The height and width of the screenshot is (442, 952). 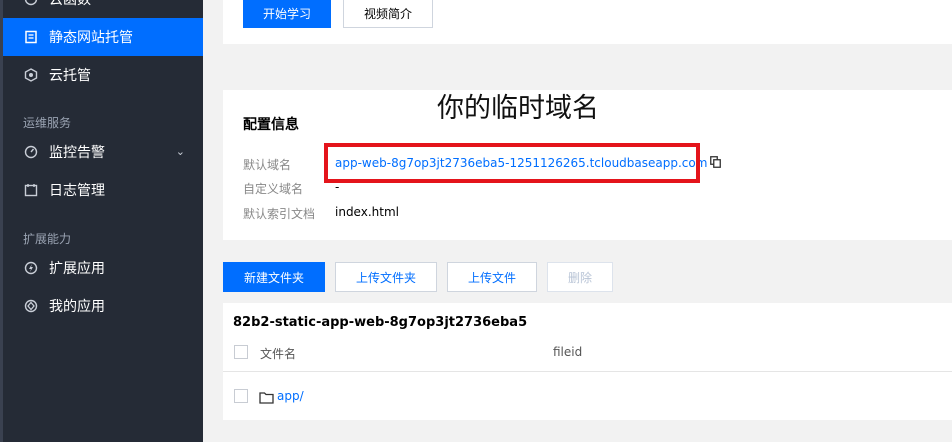 What do you see at coordinates (716, 163) in the screenshot?
I see `copy-icon` at bounding box center [716, 163].